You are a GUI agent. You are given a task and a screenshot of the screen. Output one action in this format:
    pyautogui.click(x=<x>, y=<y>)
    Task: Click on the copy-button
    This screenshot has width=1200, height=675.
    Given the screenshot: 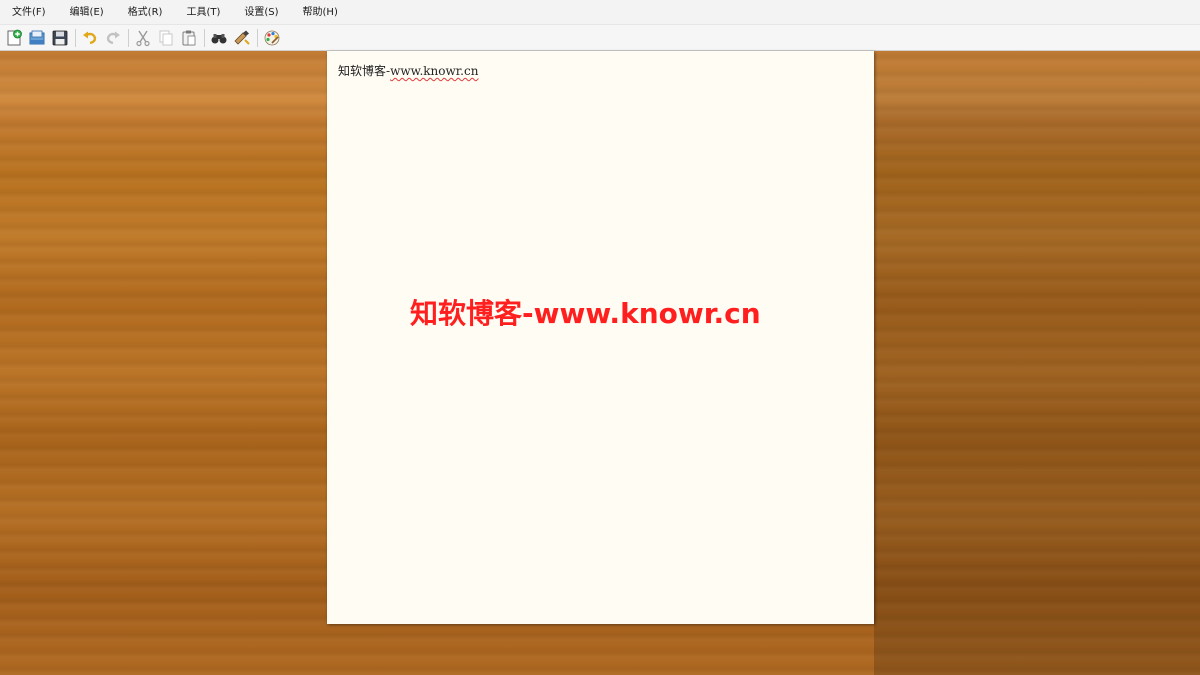 What is the action you would take?
    pyautogui.click(x=166, y=38)
    